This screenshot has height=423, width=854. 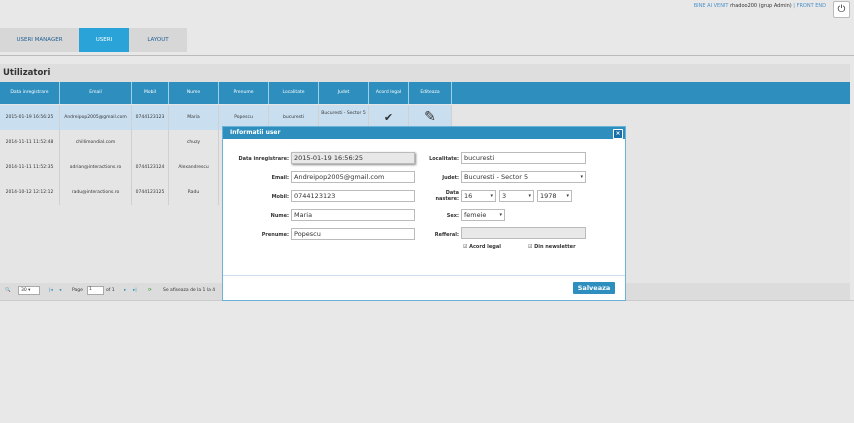 I want to click on label-data-inregistrare: Data inregistrare:, so click(x=263, y=159).